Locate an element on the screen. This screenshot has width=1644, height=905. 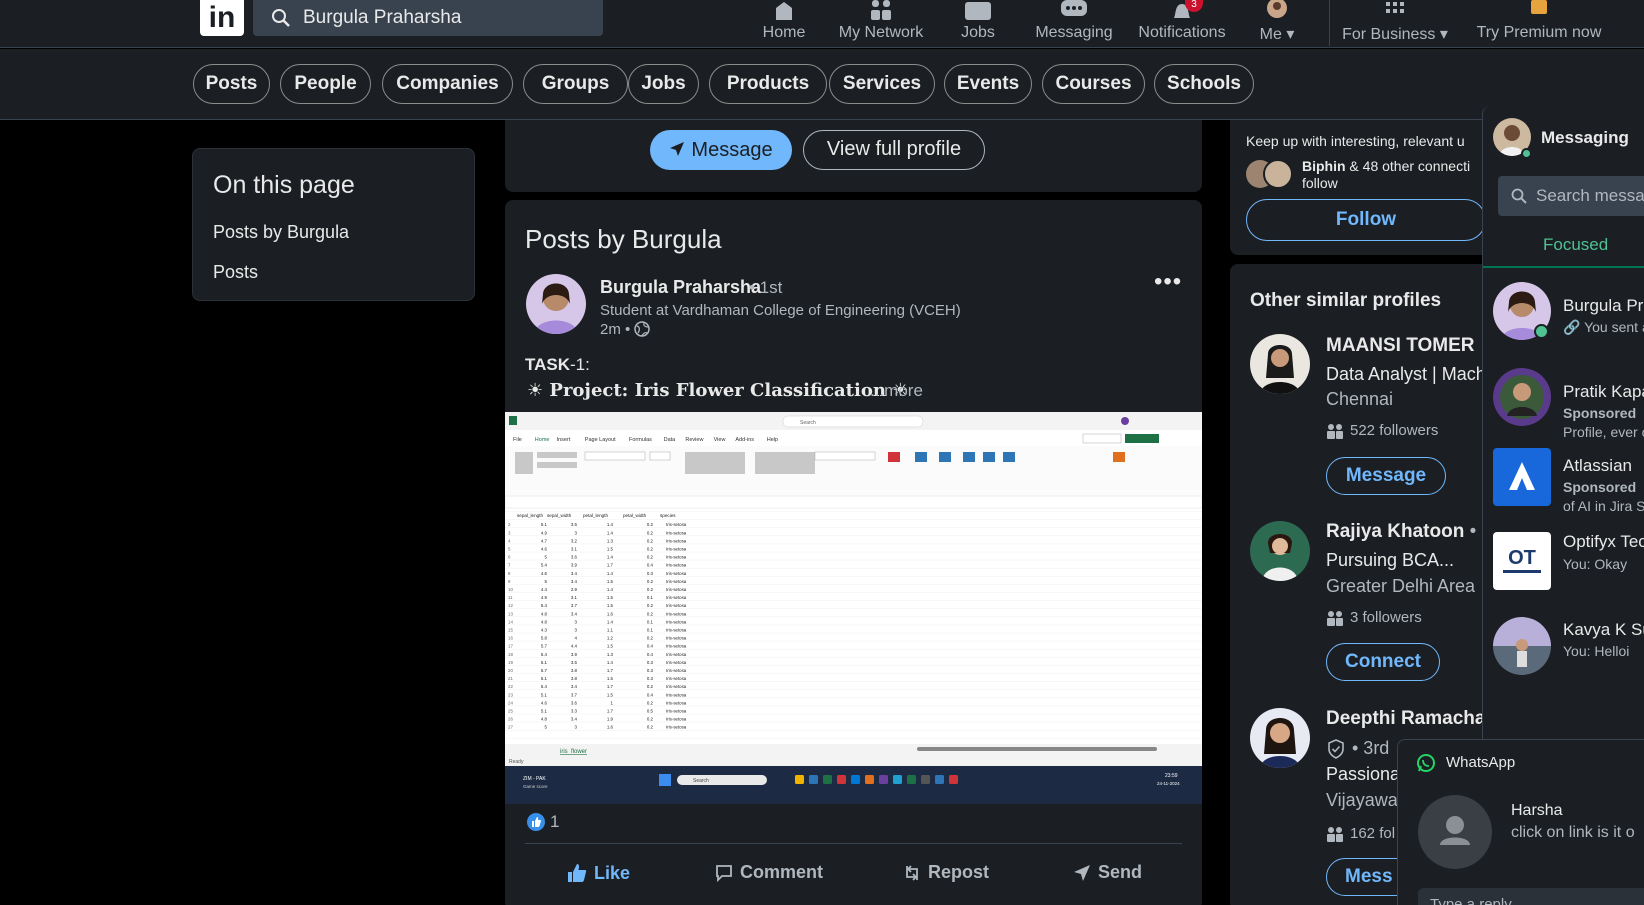
conversation-name: Burgula Pra is located at coordinates (1603, 306).